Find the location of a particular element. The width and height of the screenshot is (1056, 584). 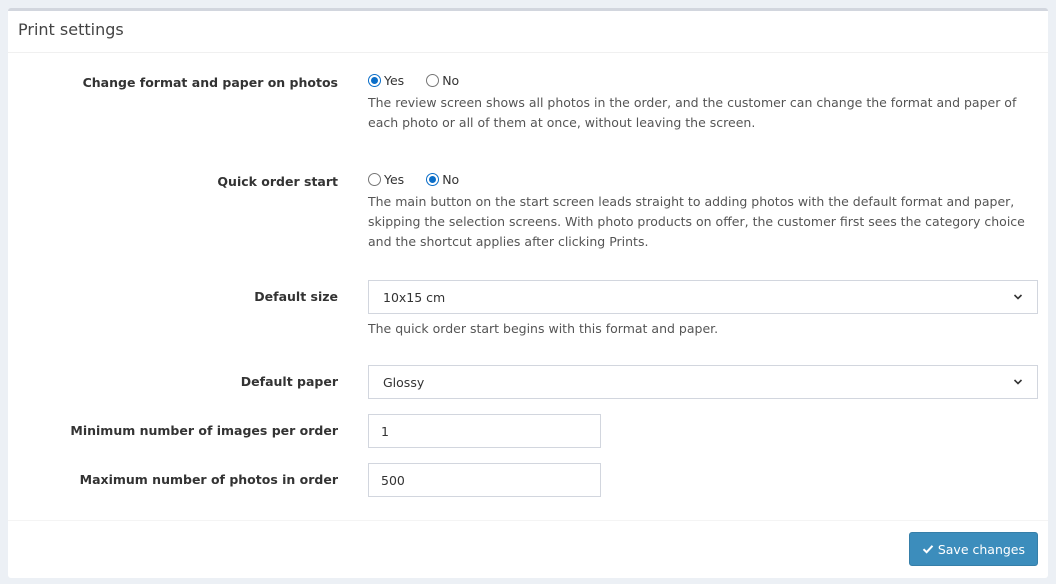

quick-order-no-option: No is located at coordinates (442, 179).